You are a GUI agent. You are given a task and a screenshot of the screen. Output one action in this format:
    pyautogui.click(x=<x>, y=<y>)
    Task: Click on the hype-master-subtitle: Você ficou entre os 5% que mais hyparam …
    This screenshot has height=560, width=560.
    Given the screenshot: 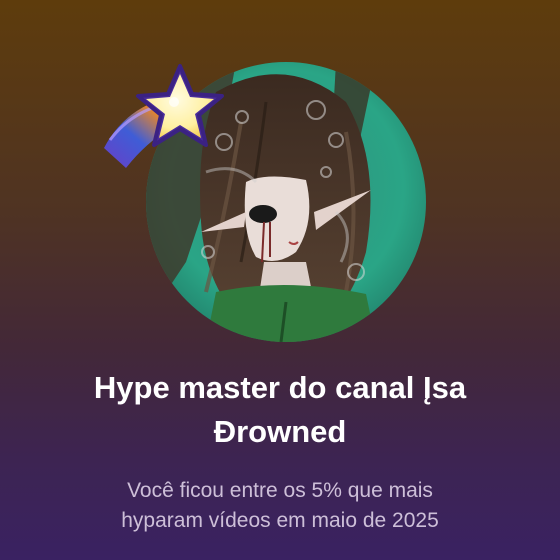 What is the action you would take?
    pyautogui.click(x=280, y=506)
    